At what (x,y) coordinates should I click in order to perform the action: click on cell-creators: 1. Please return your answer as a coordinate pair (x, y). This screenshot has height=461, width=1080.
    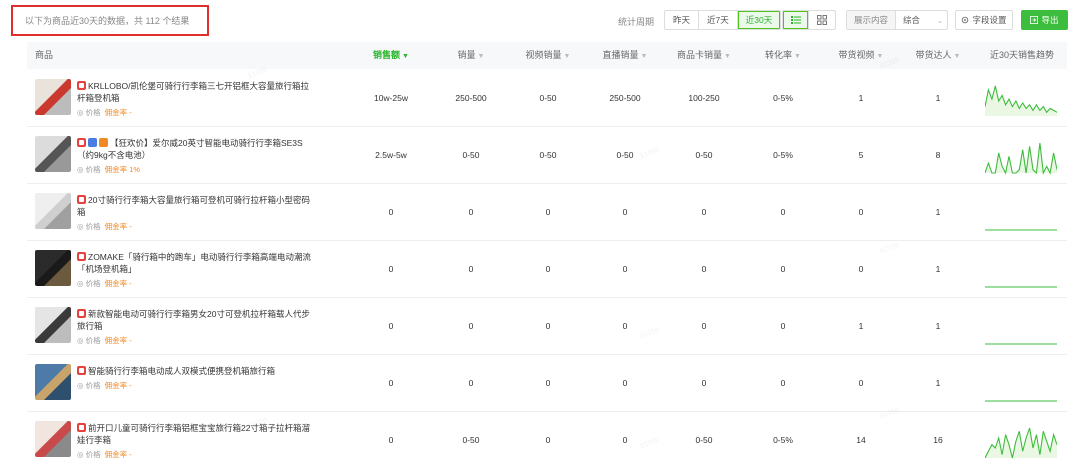
    Looking at the image, I should click on (938, 269).